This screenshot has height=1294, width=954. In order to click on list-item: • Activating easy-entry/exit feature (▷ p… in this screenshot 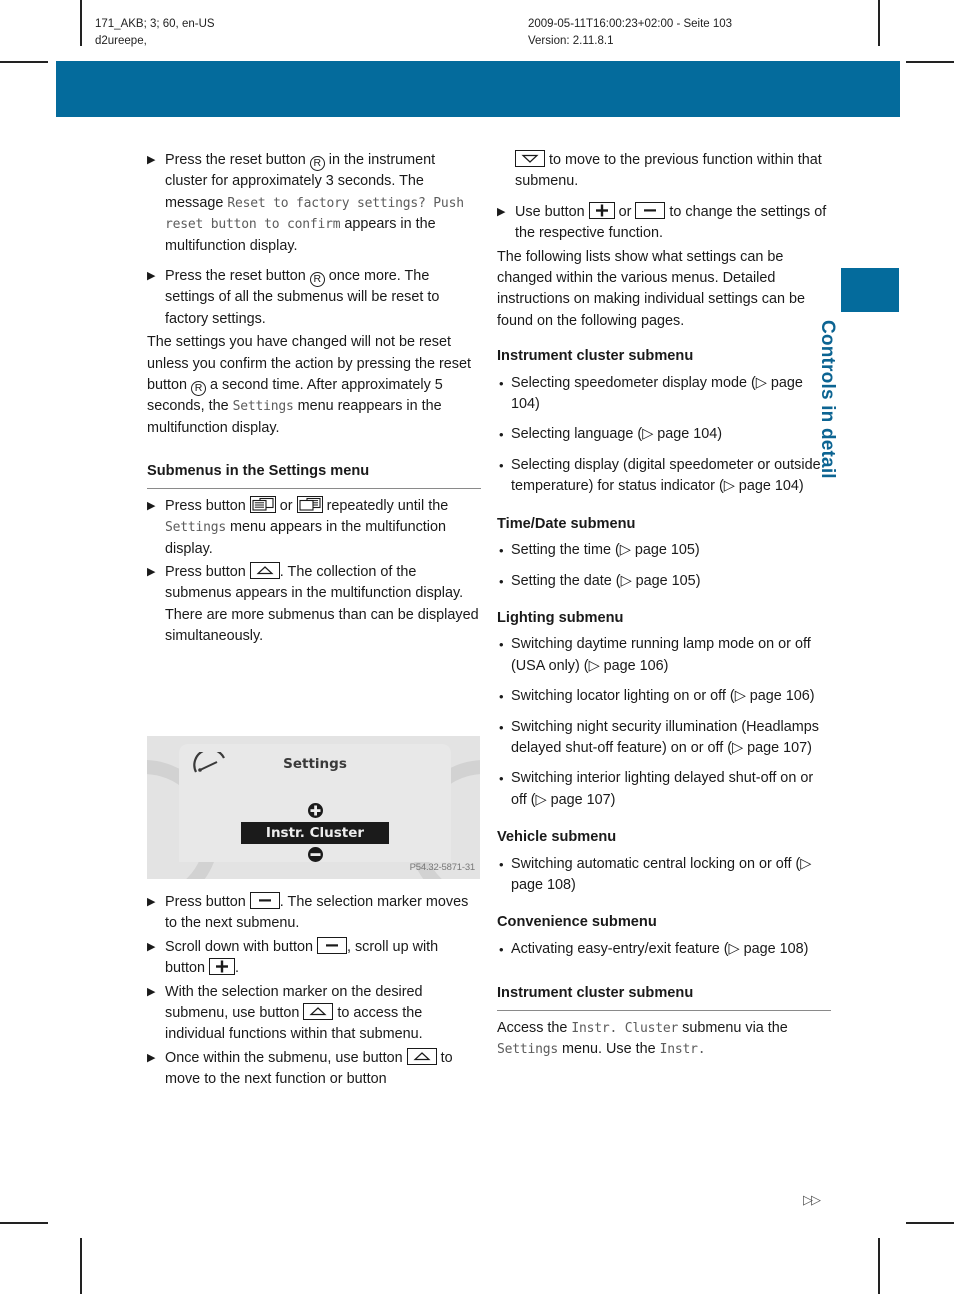, I will do `click(664, 949)`.